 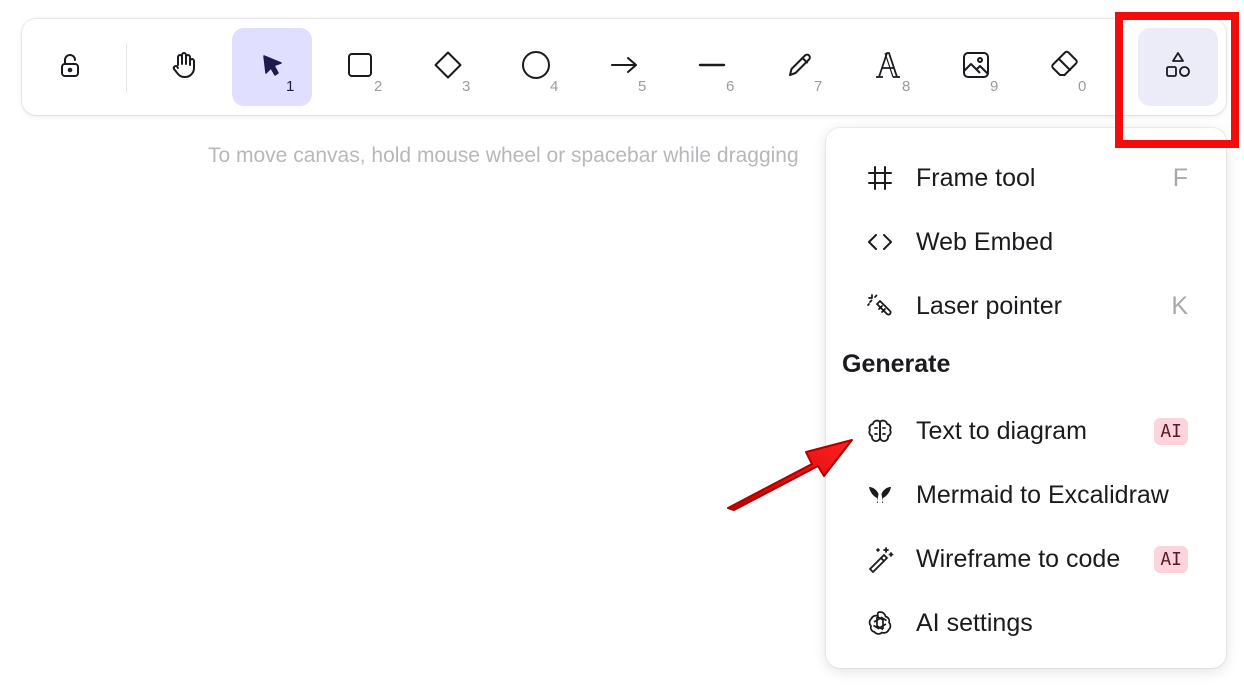 I want to click on annotation-highlight-box, so click(x=1177, y=80).